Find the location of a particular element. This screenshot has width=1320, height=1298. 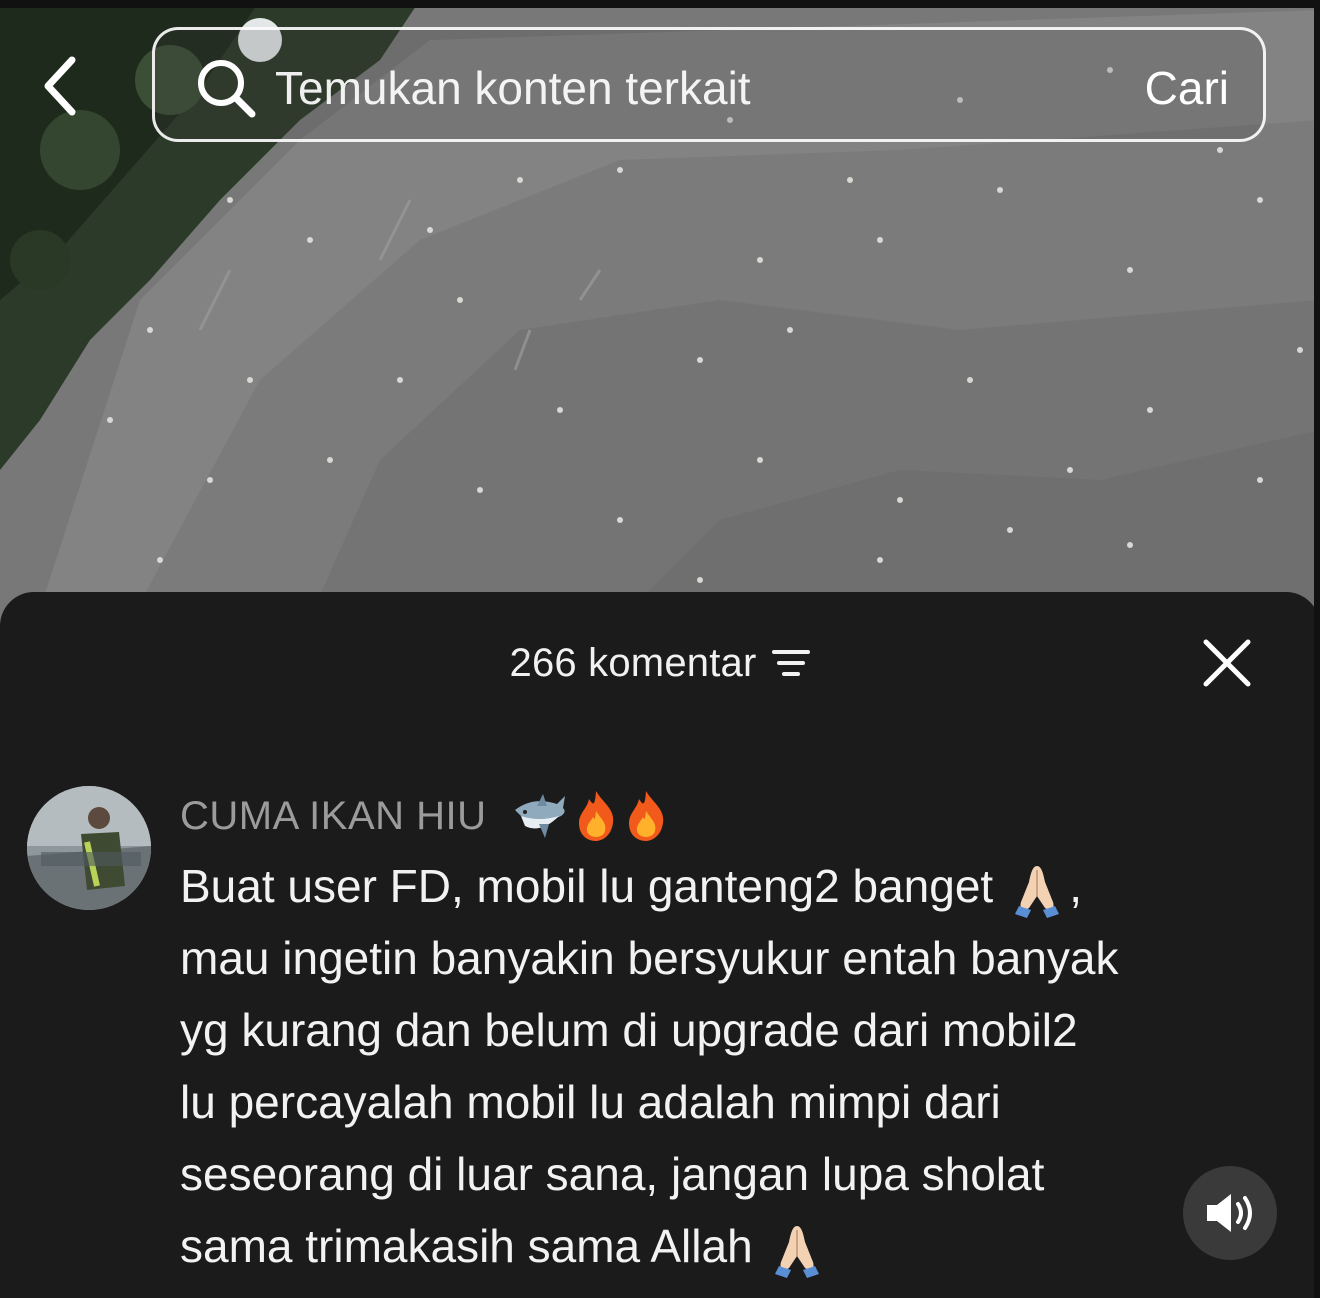

avatar-image is located at coordinates (89, 848).